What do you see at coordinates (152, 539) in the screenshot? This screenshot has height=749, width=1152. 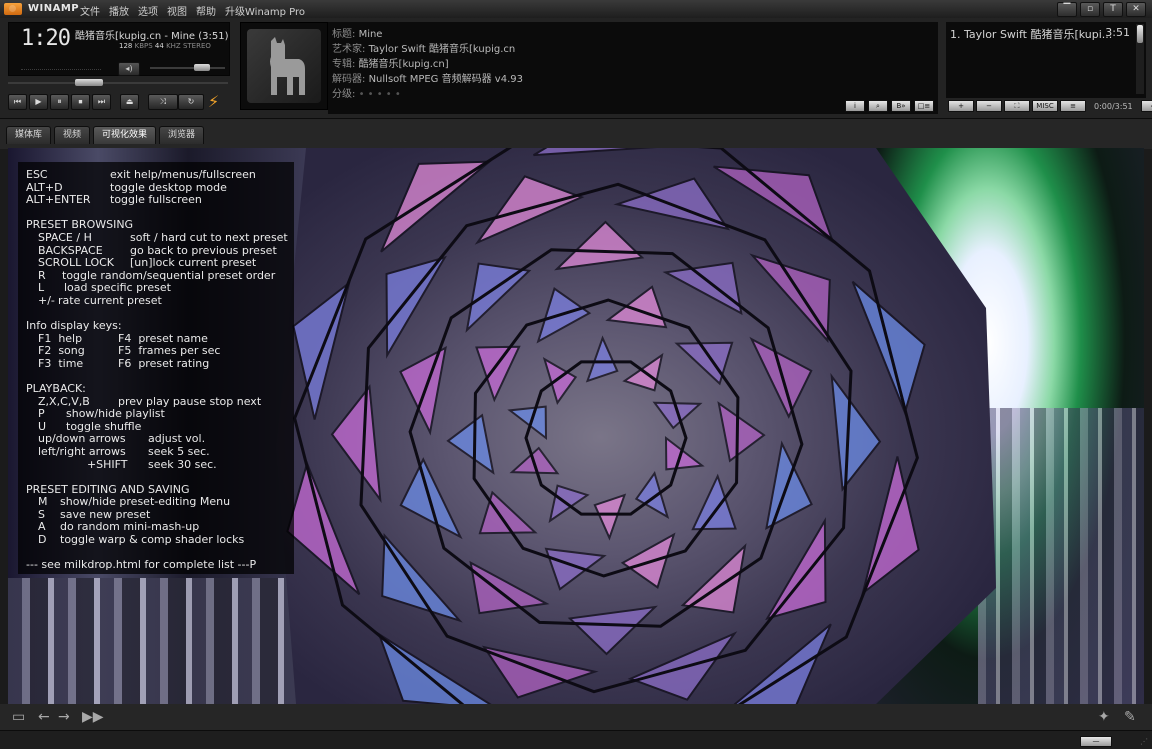 I see `help-desc: toggle warp & comp shader locks` at bounding box center [152, 539].